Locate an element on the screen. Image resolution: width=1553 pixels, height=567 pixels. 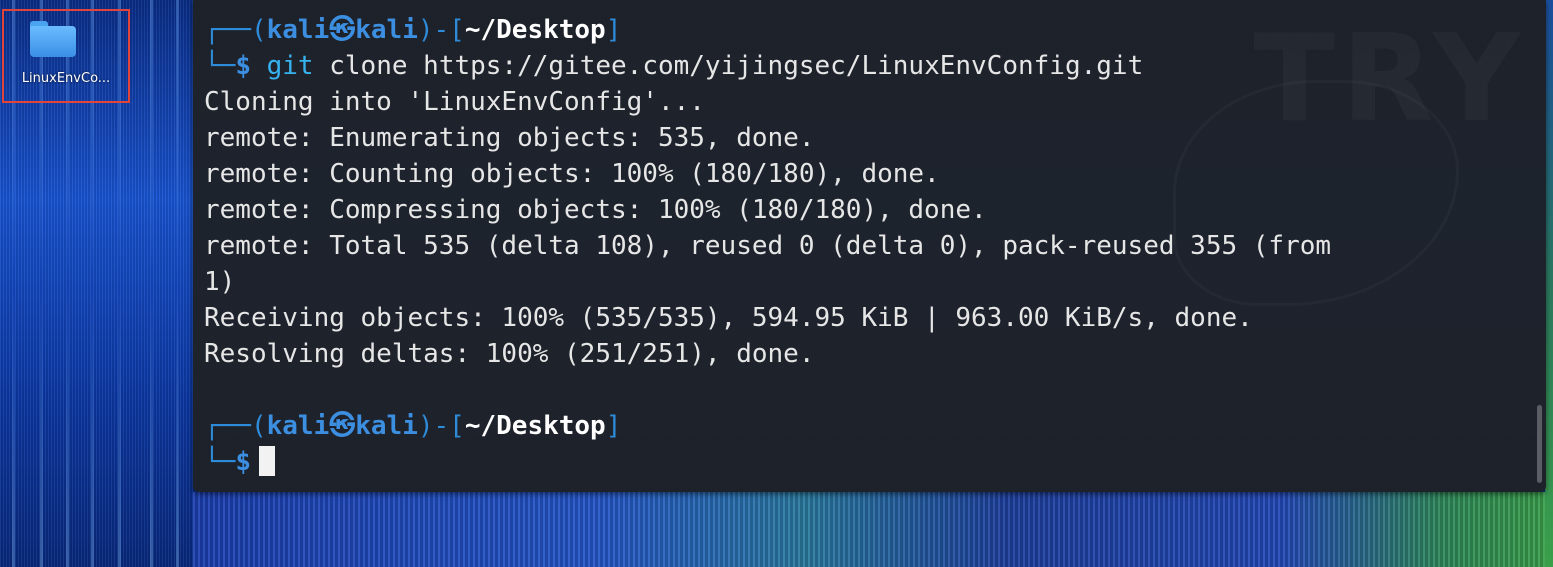
terminal-scrollbar is located at coordinates (1539, 444).